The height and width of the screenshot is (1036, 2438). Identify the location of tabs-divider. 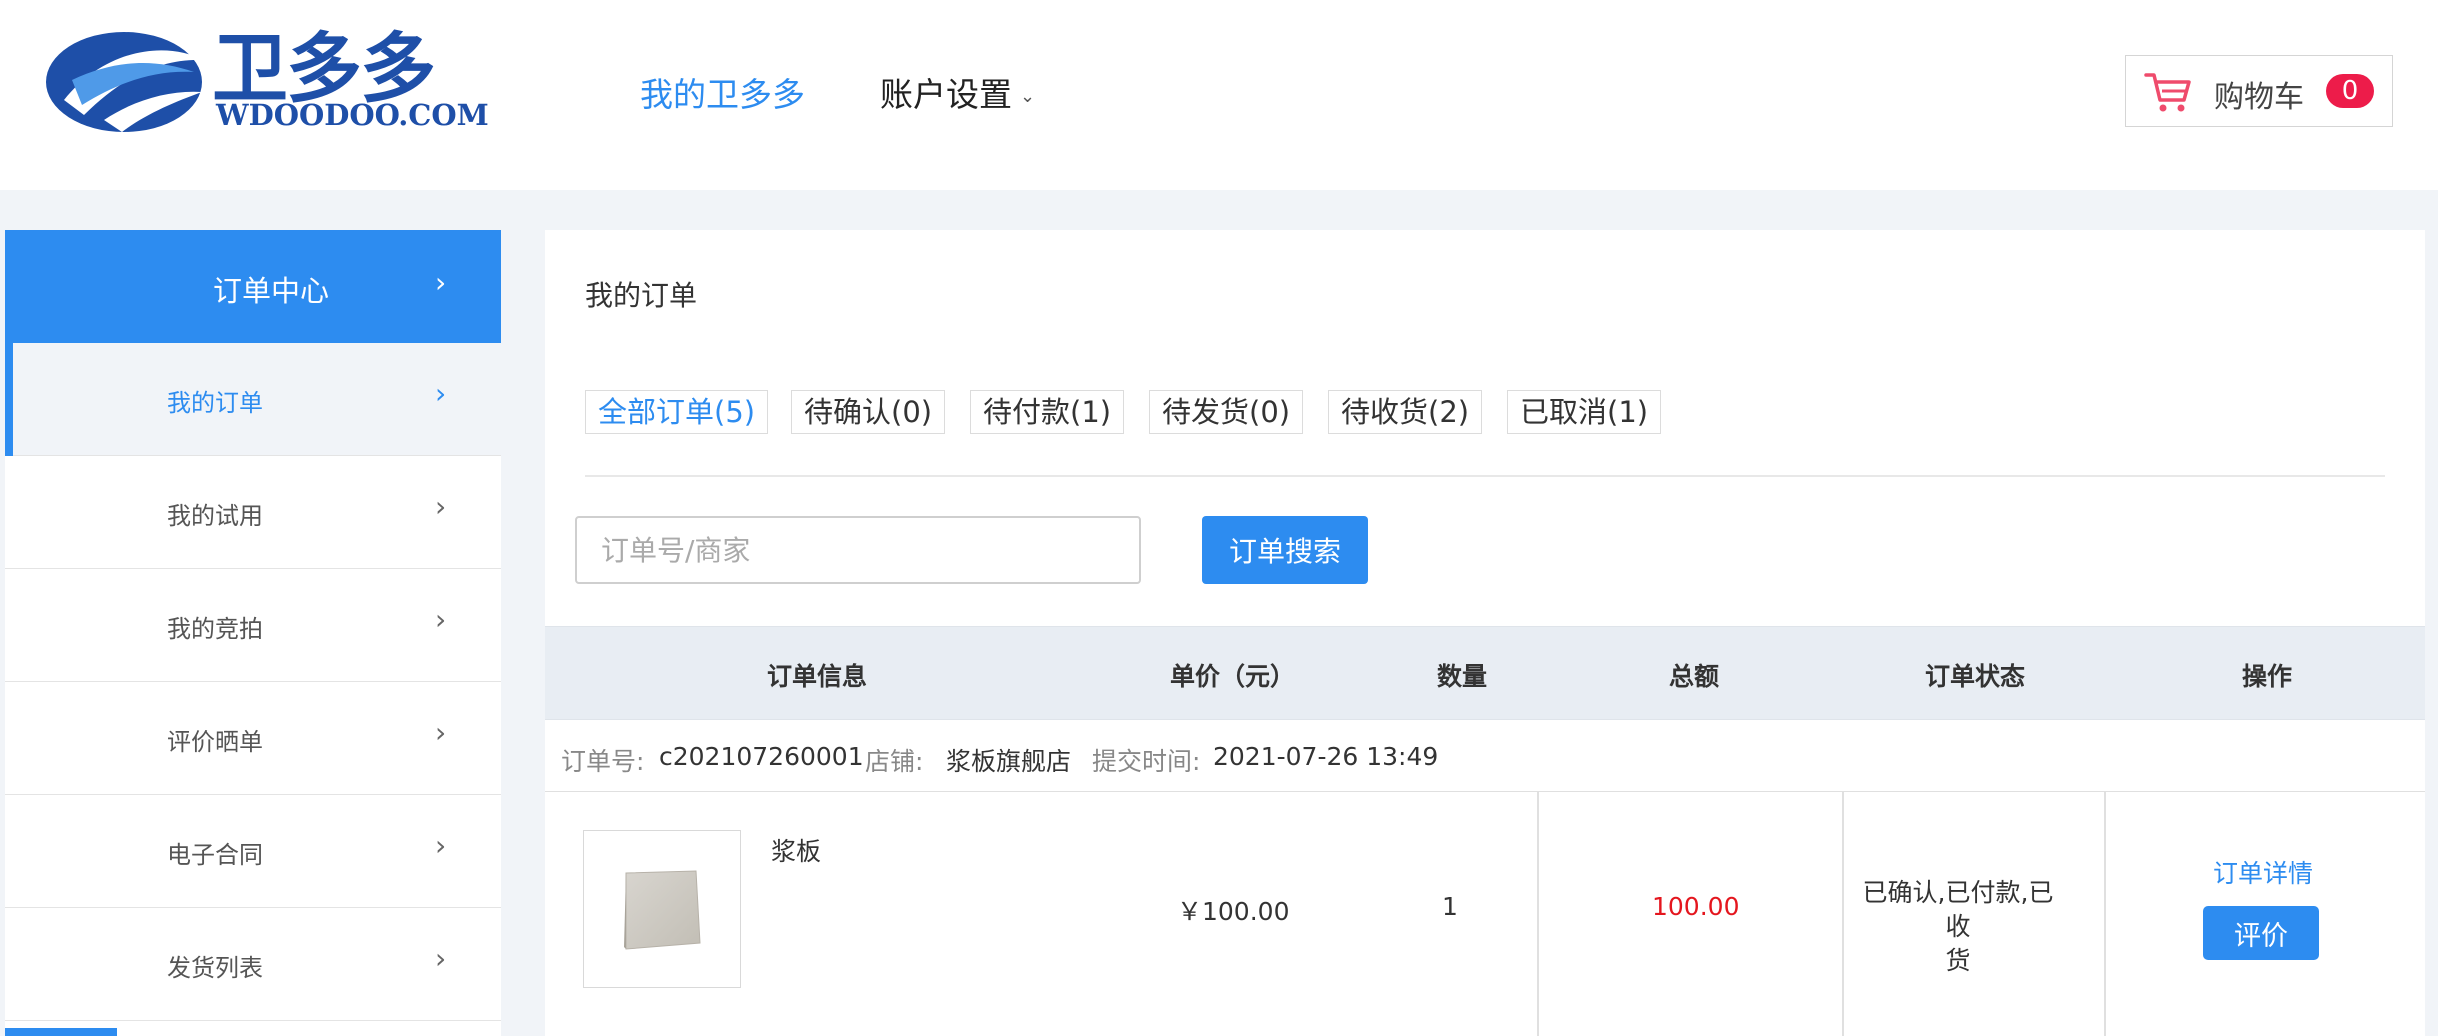
(1485, 476).